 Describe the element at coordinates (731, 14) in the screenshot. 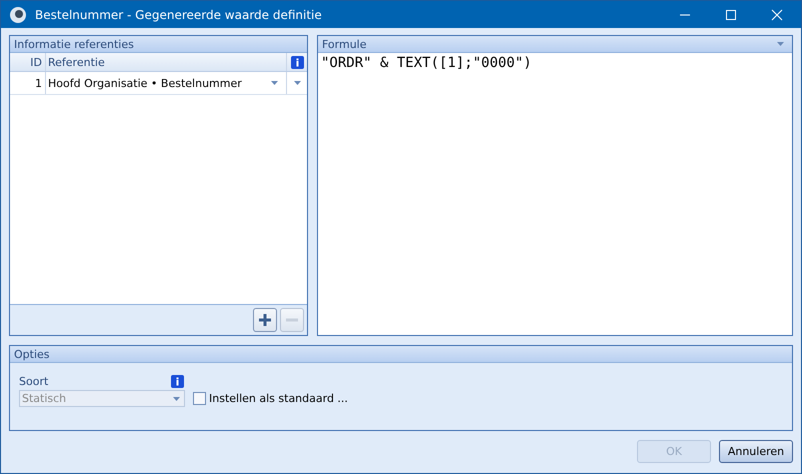

I see `maximize-icon` at that location.